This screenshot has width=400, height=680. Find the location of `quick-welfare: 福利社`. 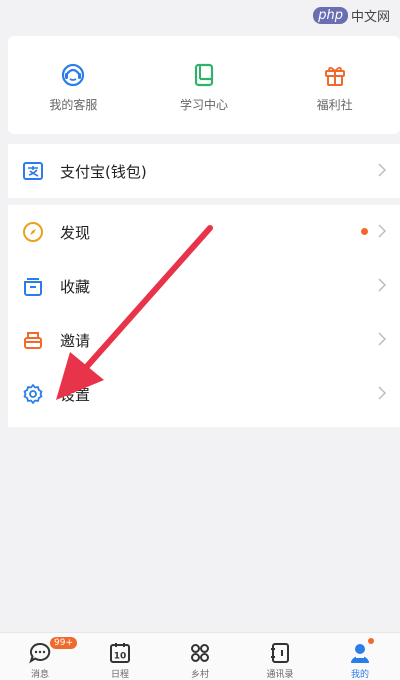

quick-welfare: 福利社 is located at coordinates (334, 92).